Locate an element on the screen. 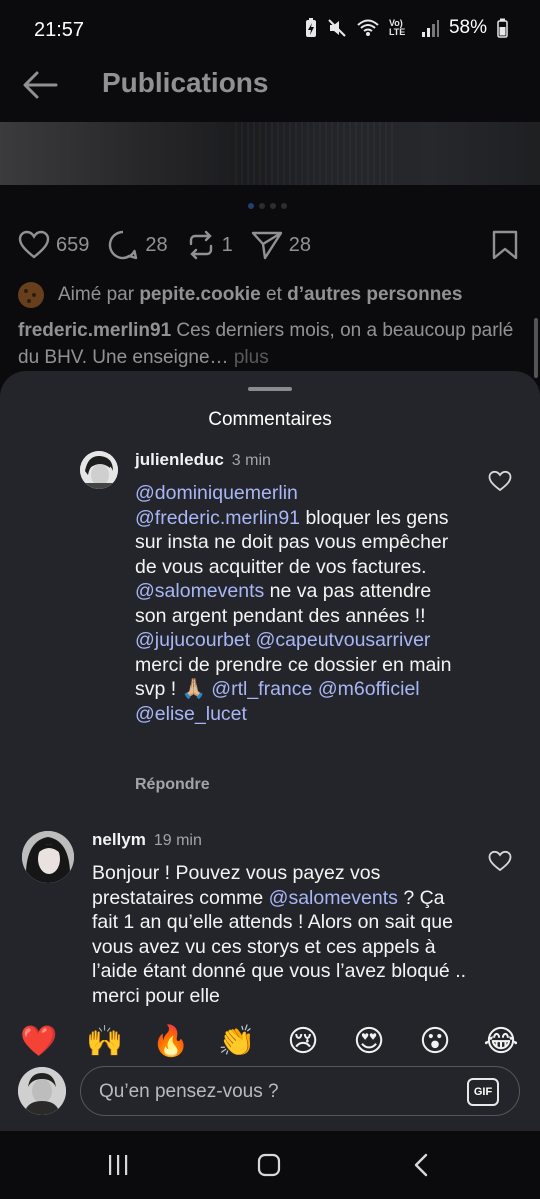 The width and height of the screenshot is (540, 1199). comment-username: julienleduc is located at coordinates (179, 459).